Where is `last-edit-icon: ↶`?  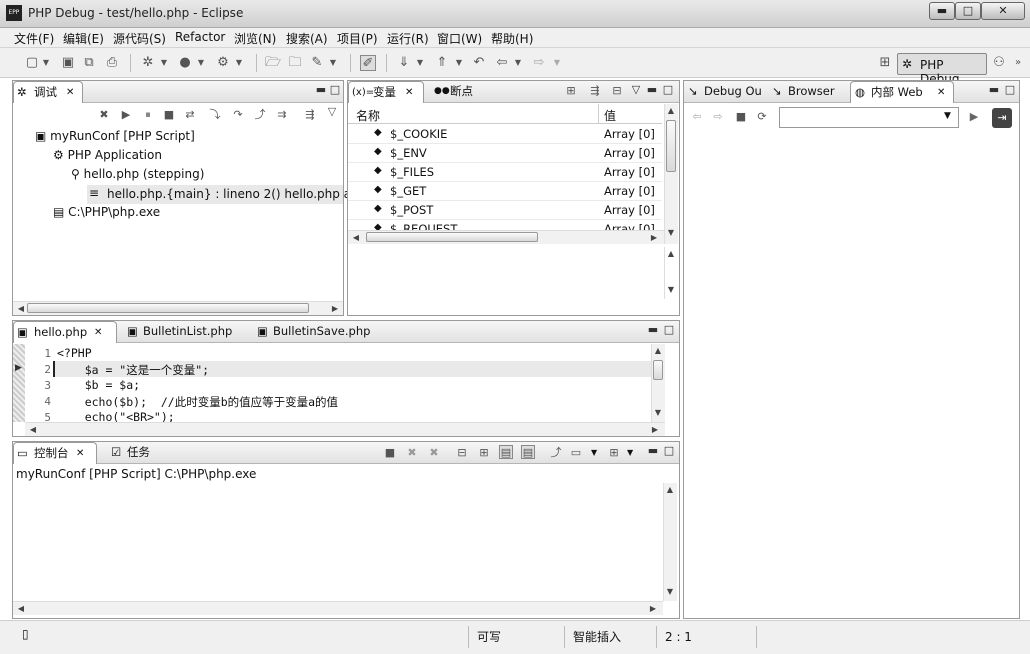
last-edit-icon: ↶ is located at coordinates (479, 63).